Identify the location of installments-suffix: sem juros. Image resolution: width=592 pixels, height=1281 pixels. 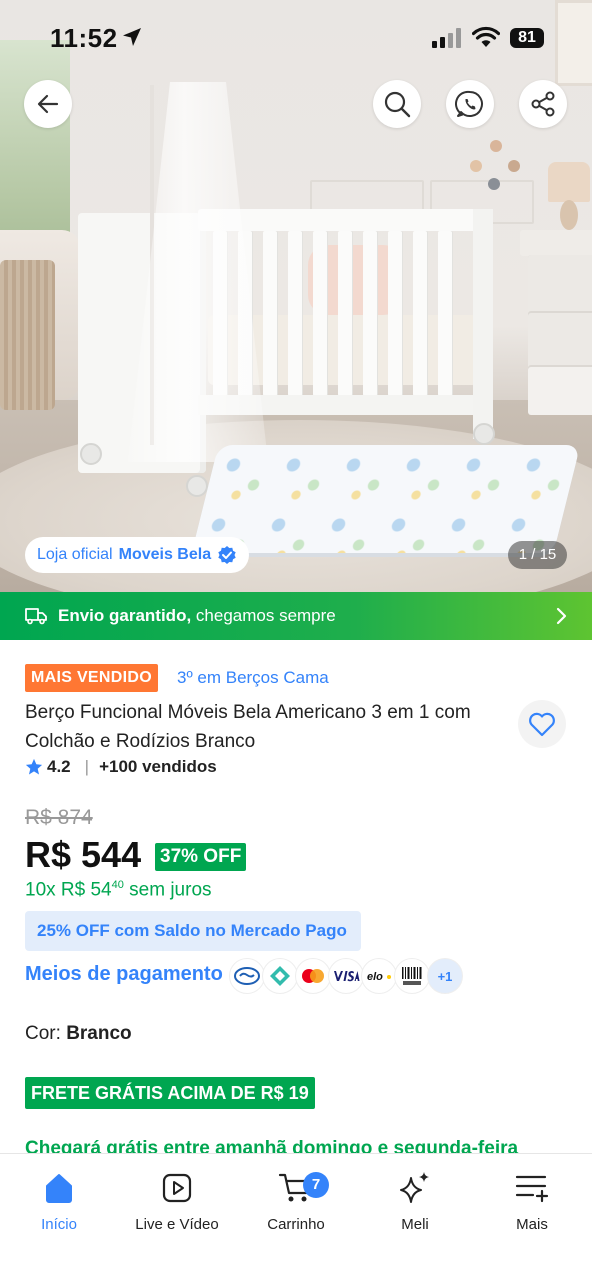
(167, 890).